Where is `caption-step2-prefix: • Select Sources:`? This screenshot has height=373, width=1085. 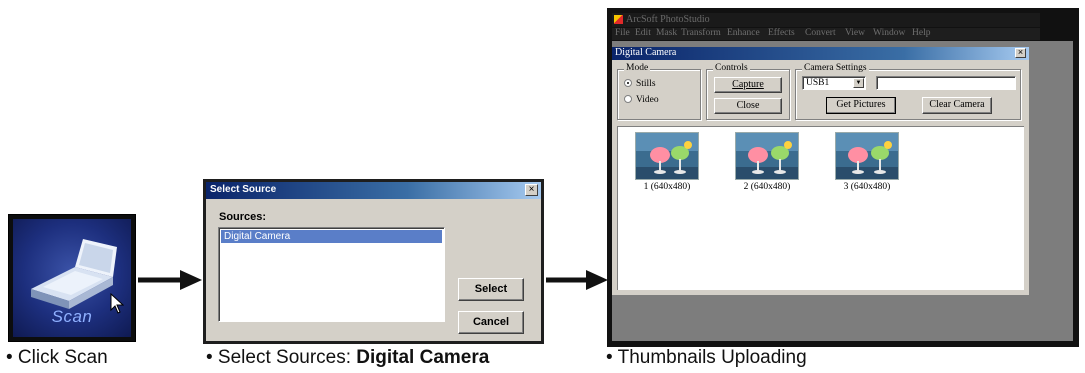 caption-step2-prefix: • Select Sources: is located at coordinates (281, 357).